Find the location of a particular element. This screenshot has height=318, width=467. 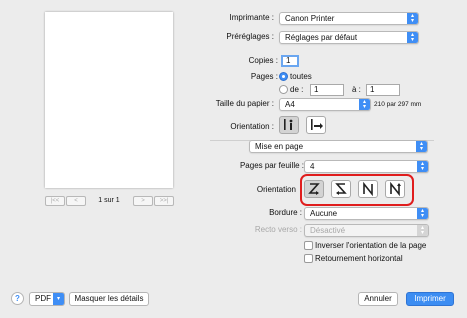

reverse-orientation-checkbox is located at coordinates (308, 245).